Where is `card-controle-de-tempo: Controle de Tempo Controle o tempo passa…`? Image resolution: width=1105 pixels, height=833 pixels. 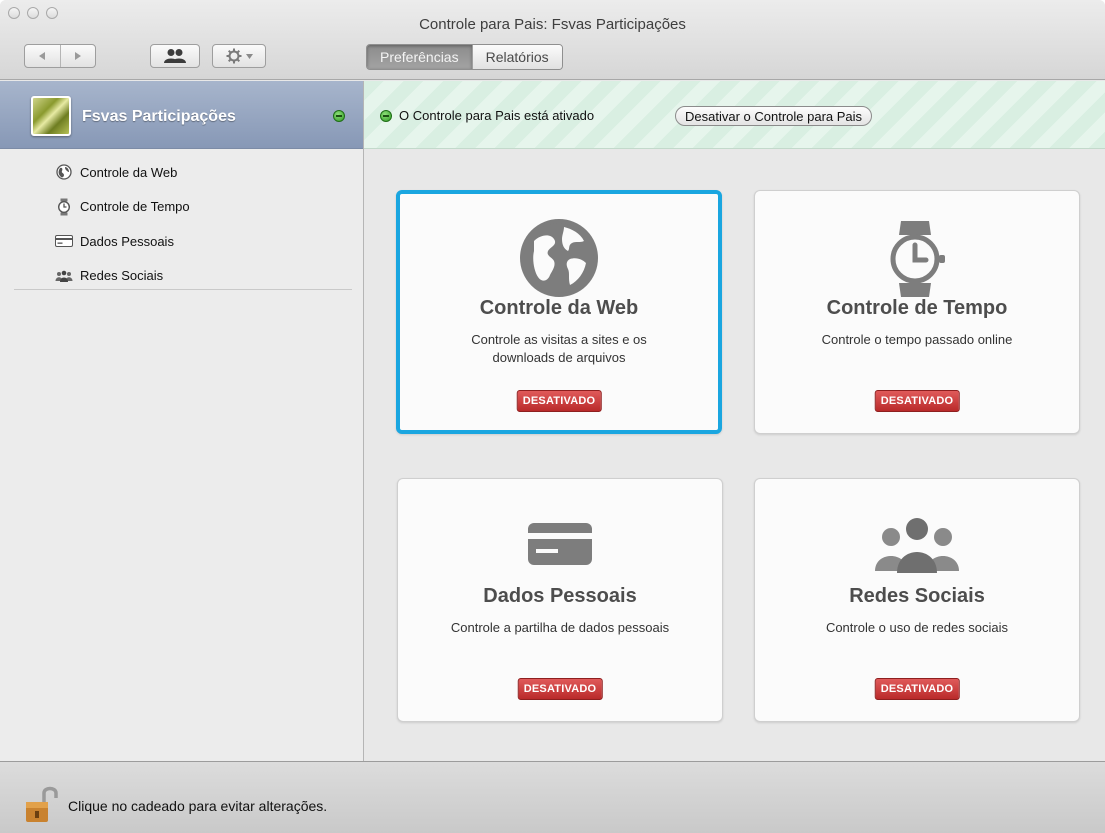 card-controle-de-tempo: Controle de Tempo Controle o tempo passa… is located at coordinates (917, 312).